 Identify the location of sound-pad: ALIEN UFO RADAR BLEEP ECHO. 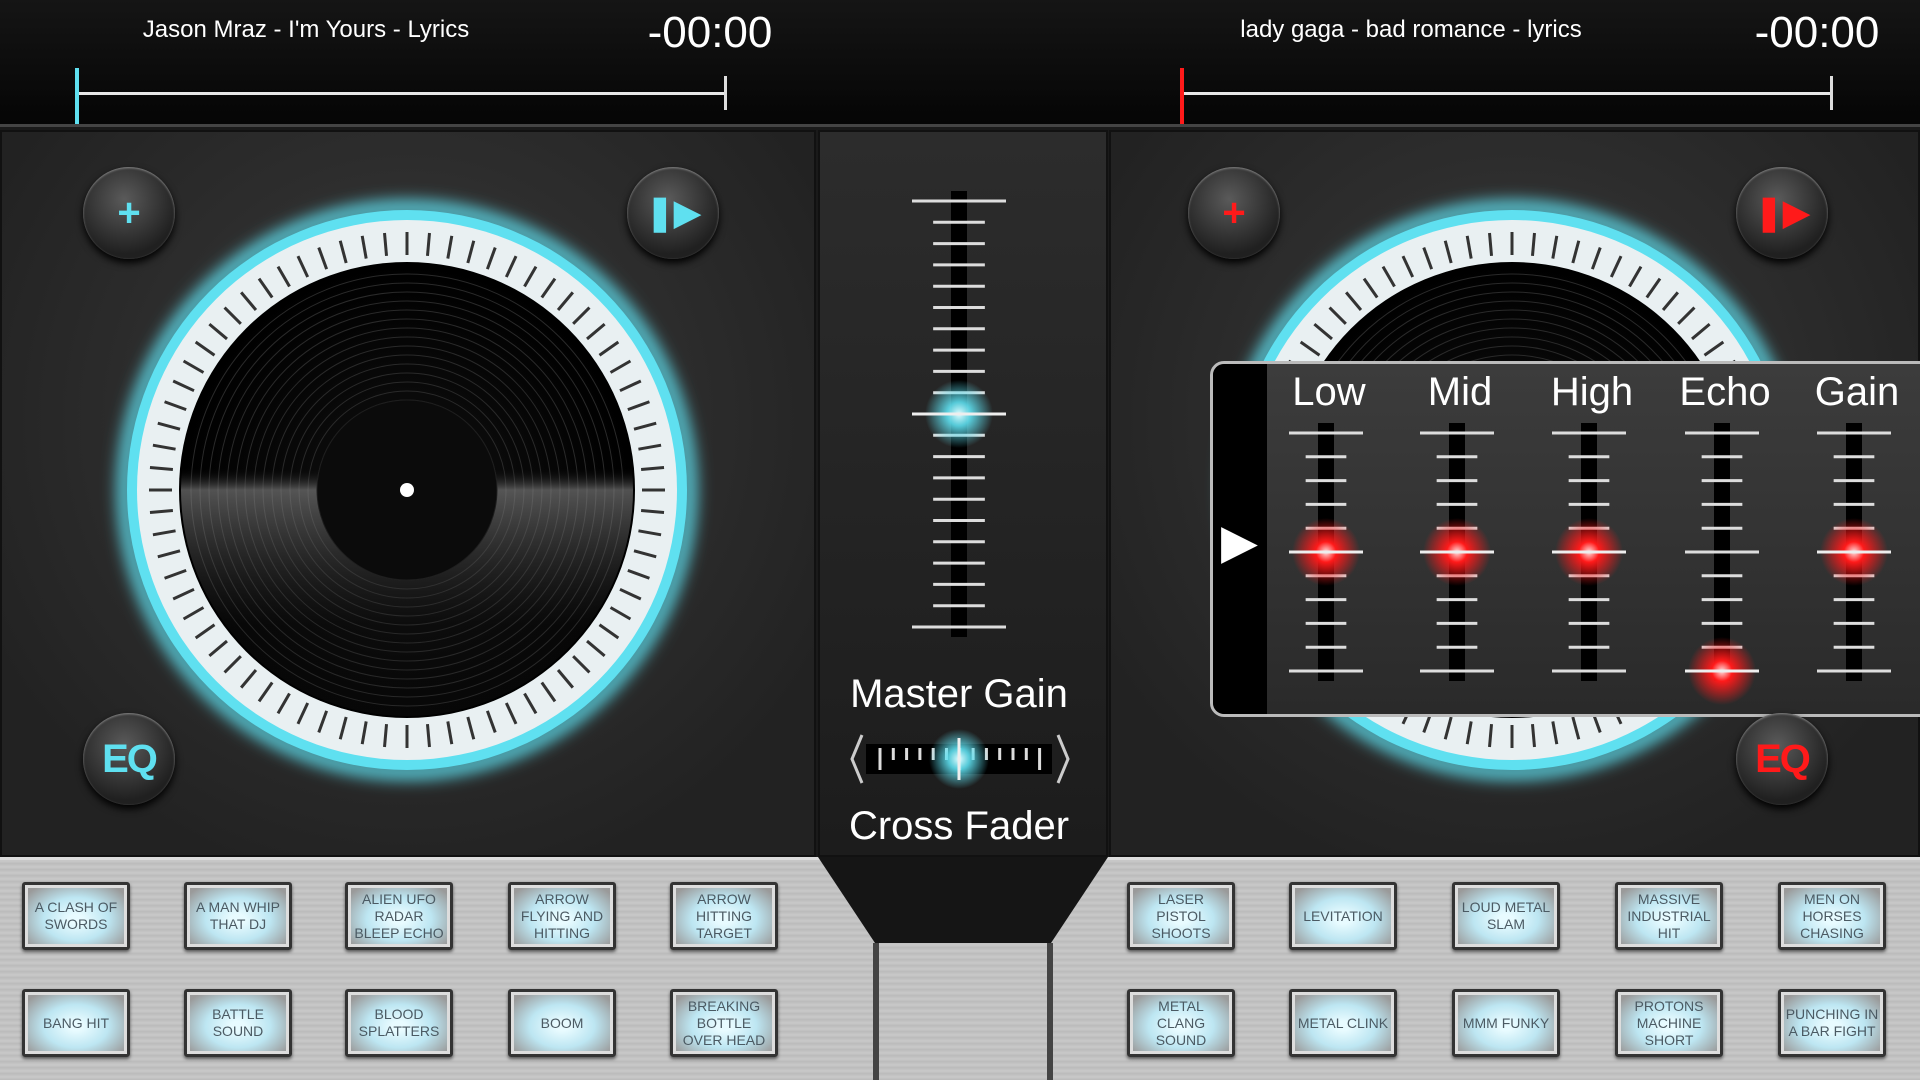
(399, 916).